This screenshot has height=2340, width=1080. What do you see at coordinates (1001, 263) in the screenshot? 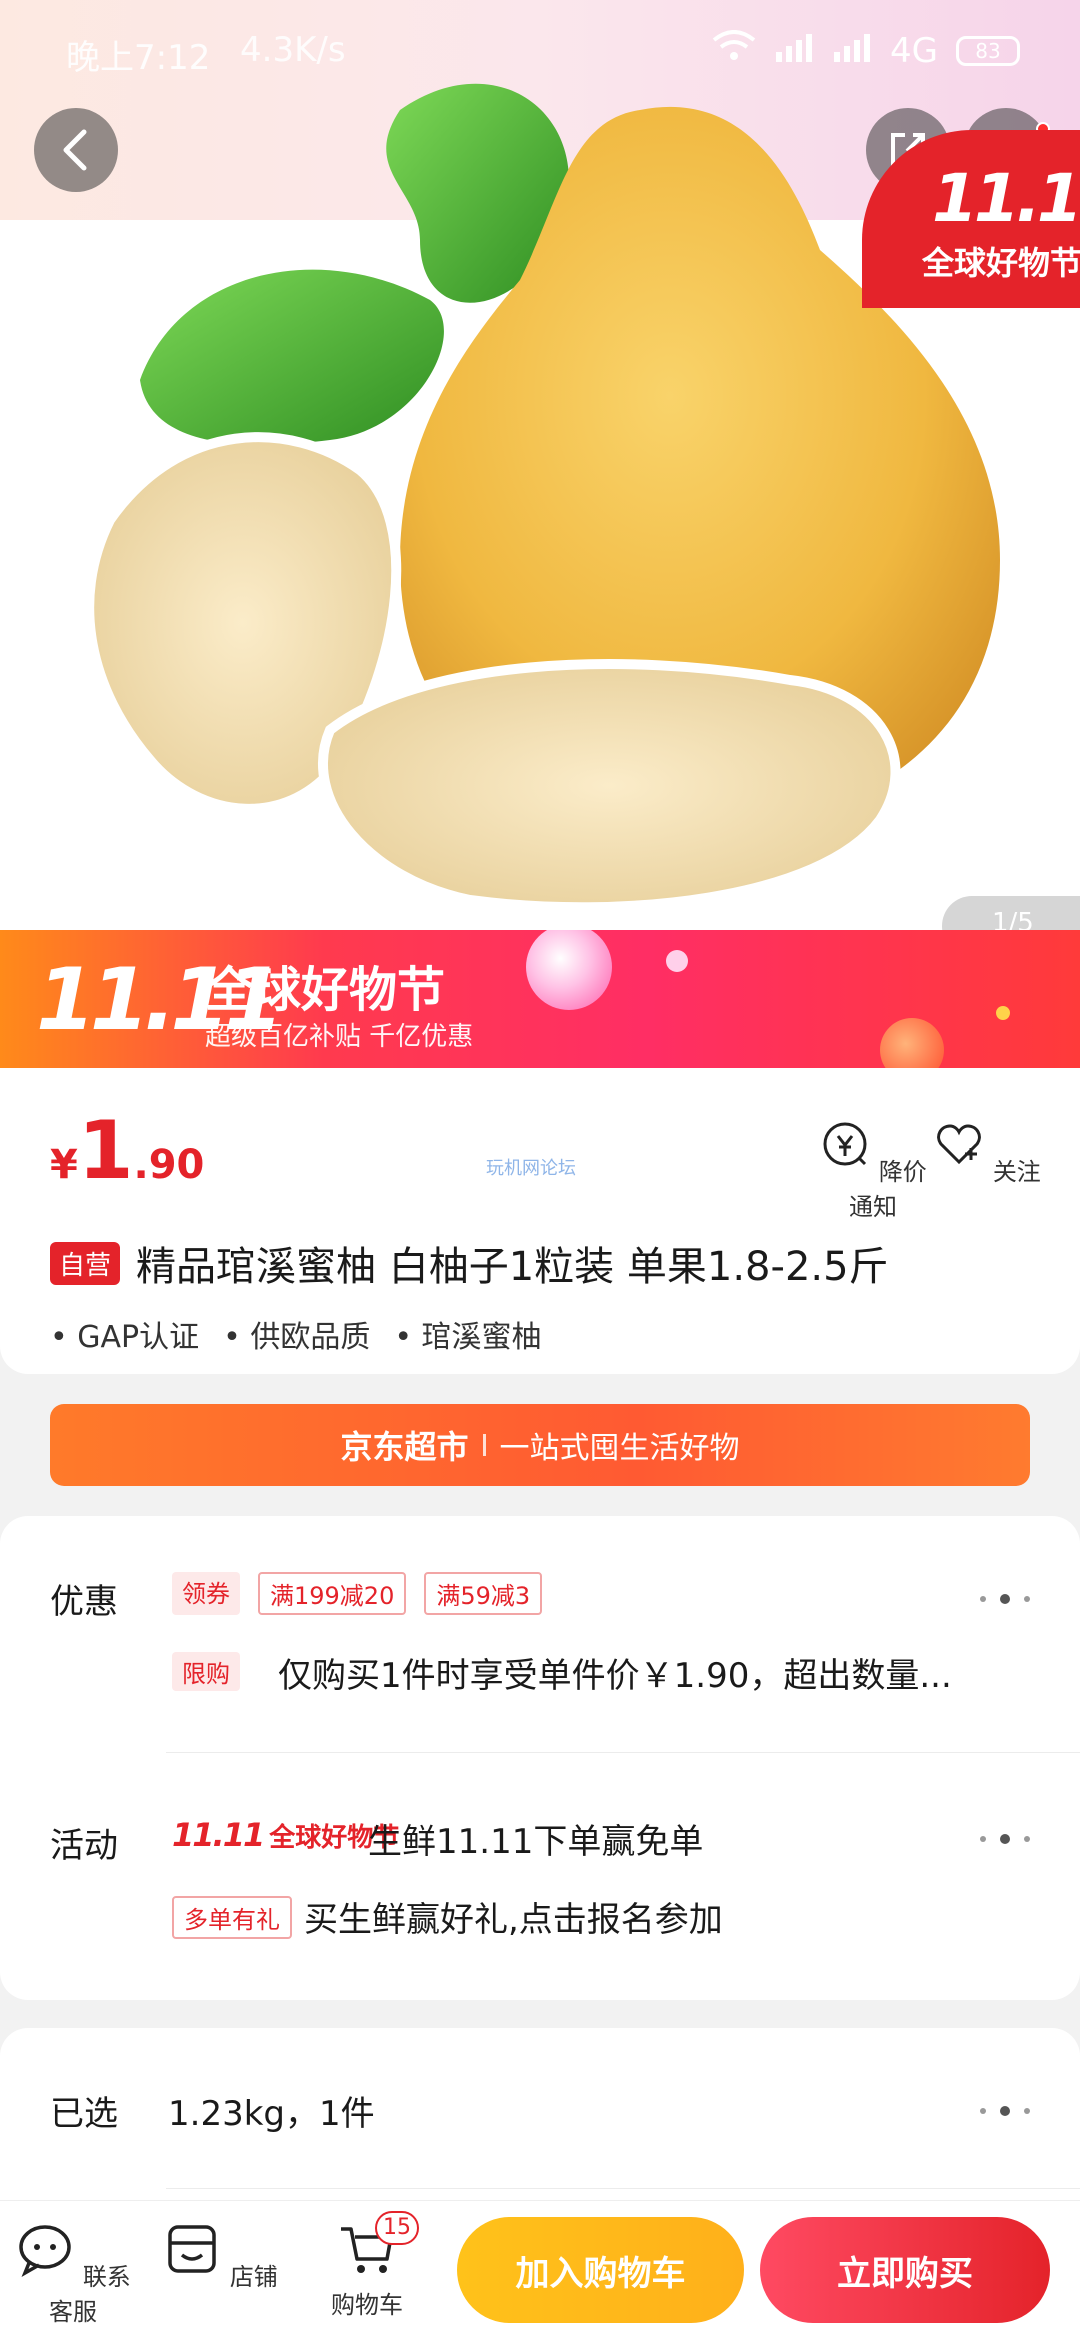
I see `festival-corner-text: 全球好物节` at bounding box center [1001, 263].